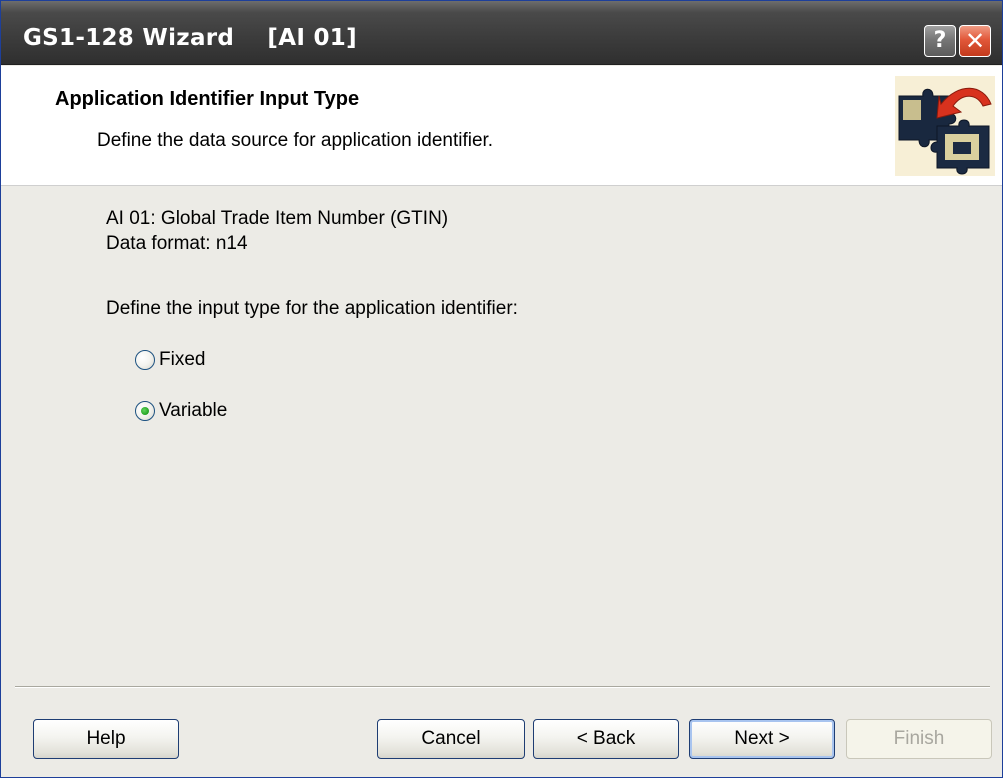 This screenshot has height=778, width=1003. Describe the element at coordinates (945, 126) in the screenshot. I see `puzzle-piece-icon` at that location.